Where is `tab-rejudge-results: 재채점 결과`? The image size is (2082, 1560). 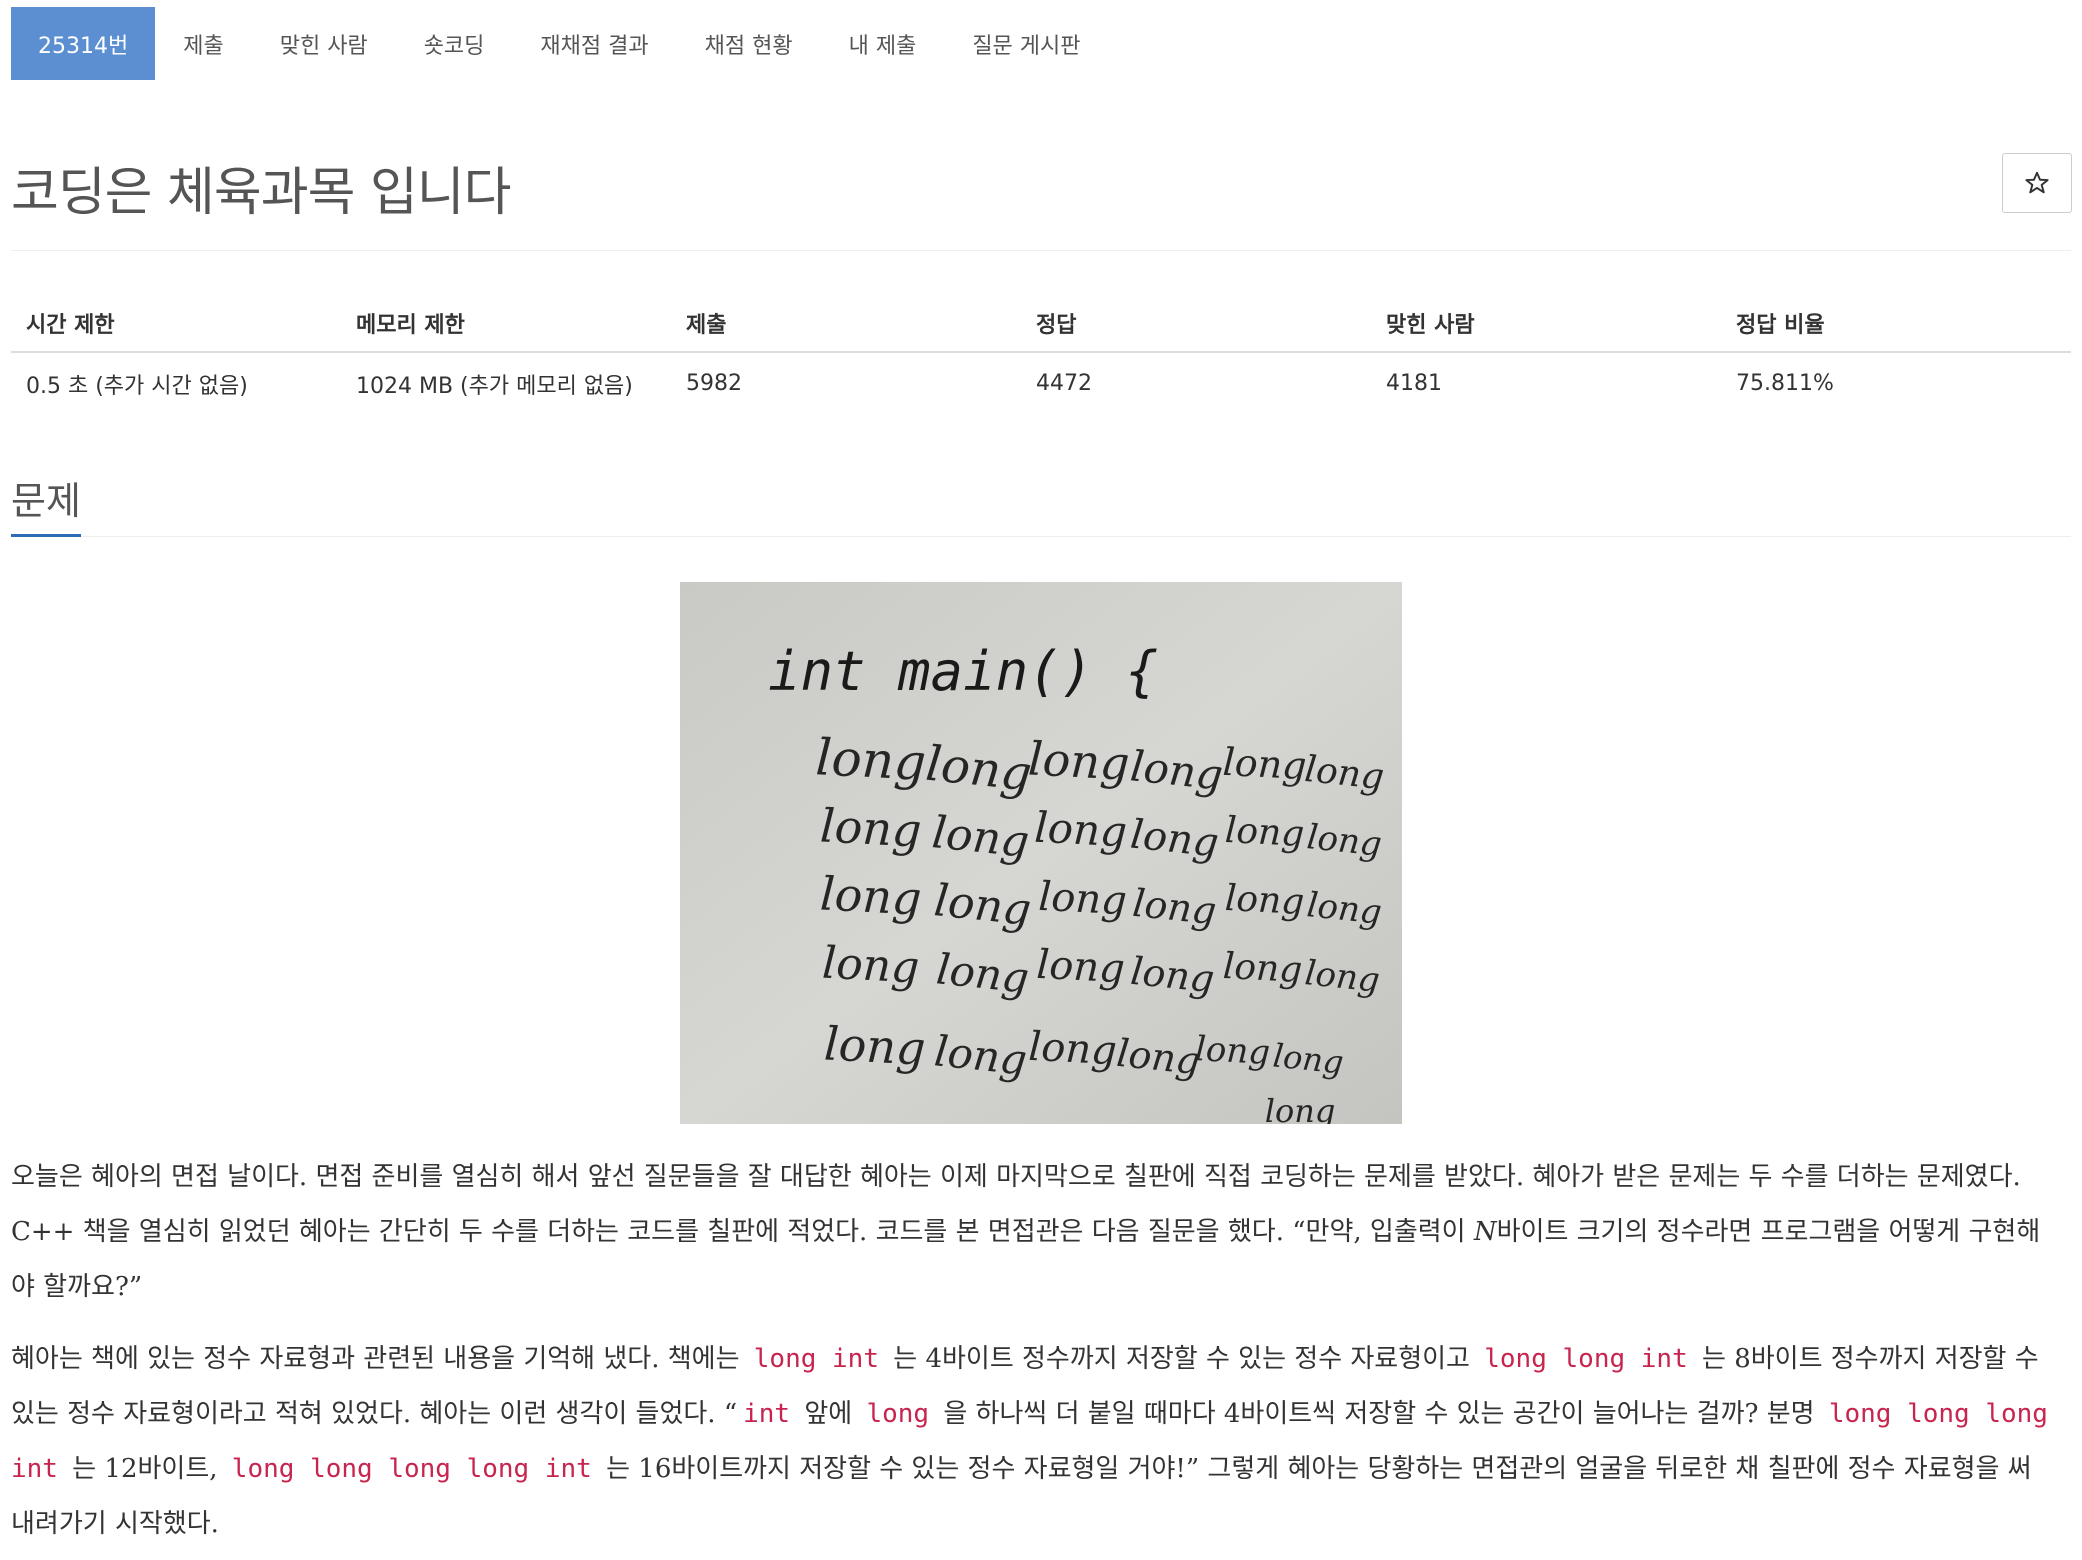 tab-rejudge-results: 재채점 결과 is located at coordinates (594, 43).